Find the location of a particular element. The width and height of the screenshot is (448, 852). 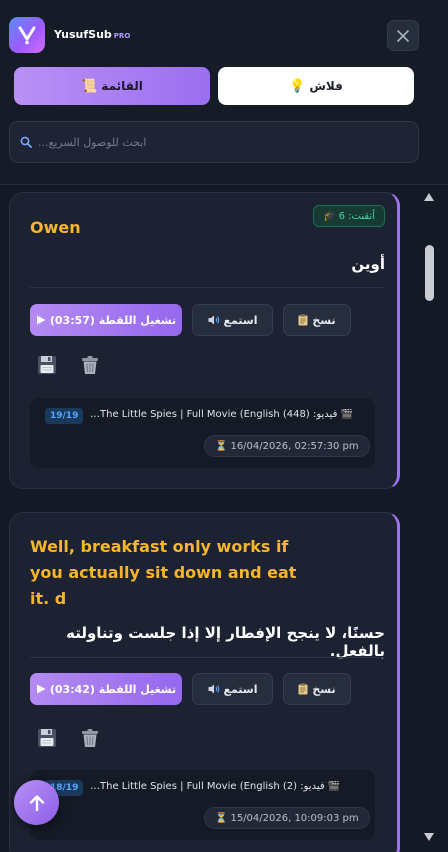

close-button is located at coordinates (403, 35).